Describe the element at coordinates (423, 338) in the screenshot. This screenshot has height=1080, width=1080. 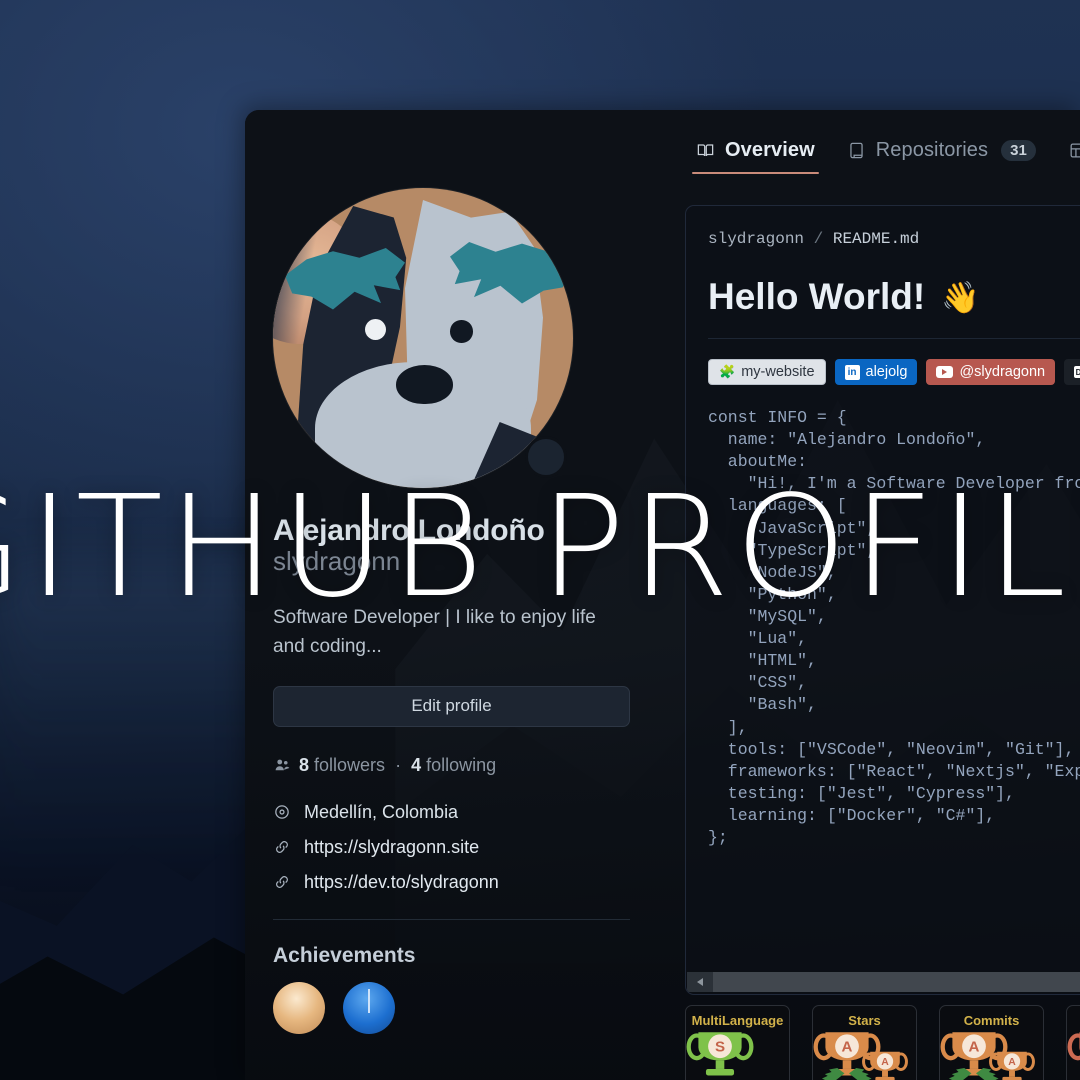
I see `badger-avatar` at that location.